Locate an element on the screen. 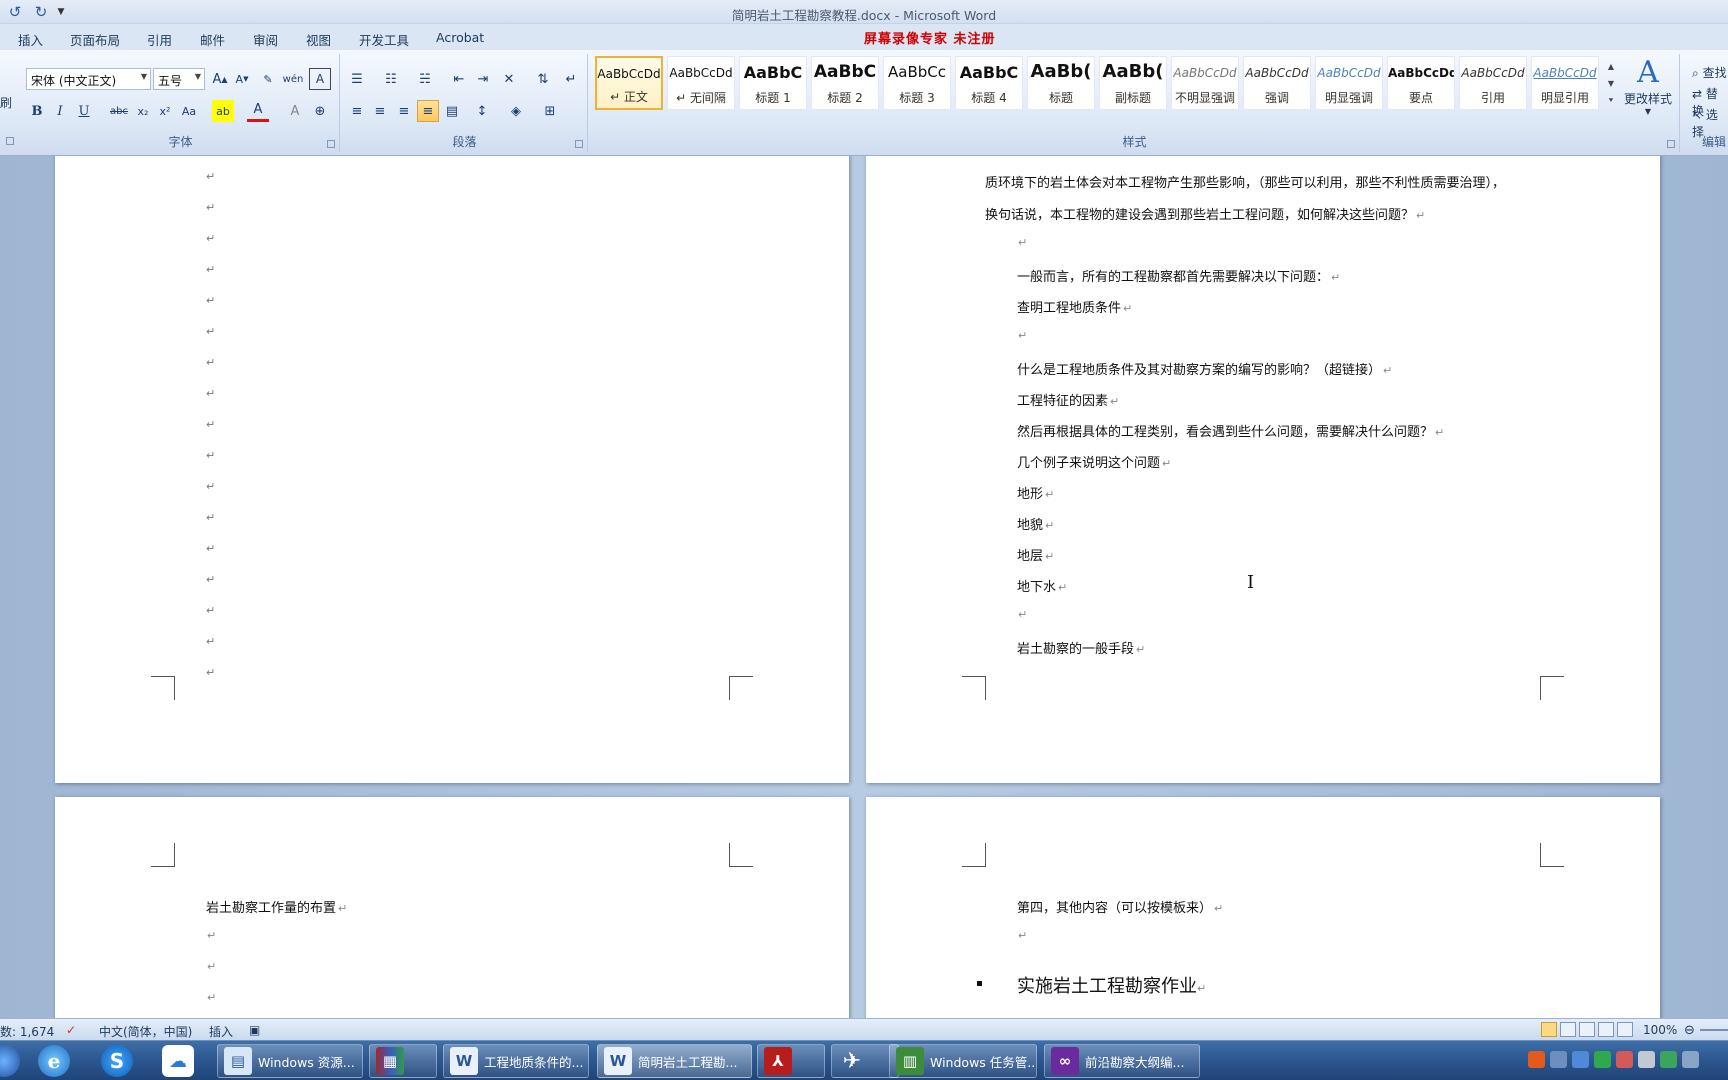 Image resolution: width=1728 pixels, height=1080 pixels. style-heading-4: AaBbC 标题 4 is located at coordinates (989, 83).